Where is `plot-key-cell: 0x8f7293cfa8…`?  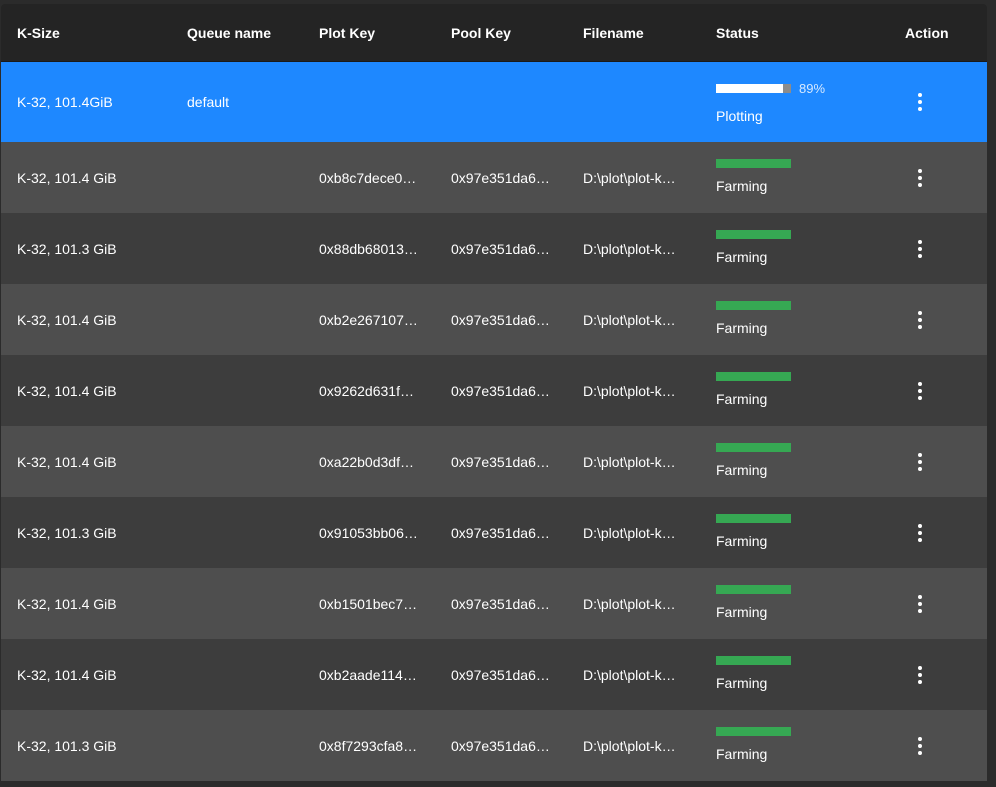 plot-key-cell: 0x8f7293cfa8… is located at coordinates (369, 745).